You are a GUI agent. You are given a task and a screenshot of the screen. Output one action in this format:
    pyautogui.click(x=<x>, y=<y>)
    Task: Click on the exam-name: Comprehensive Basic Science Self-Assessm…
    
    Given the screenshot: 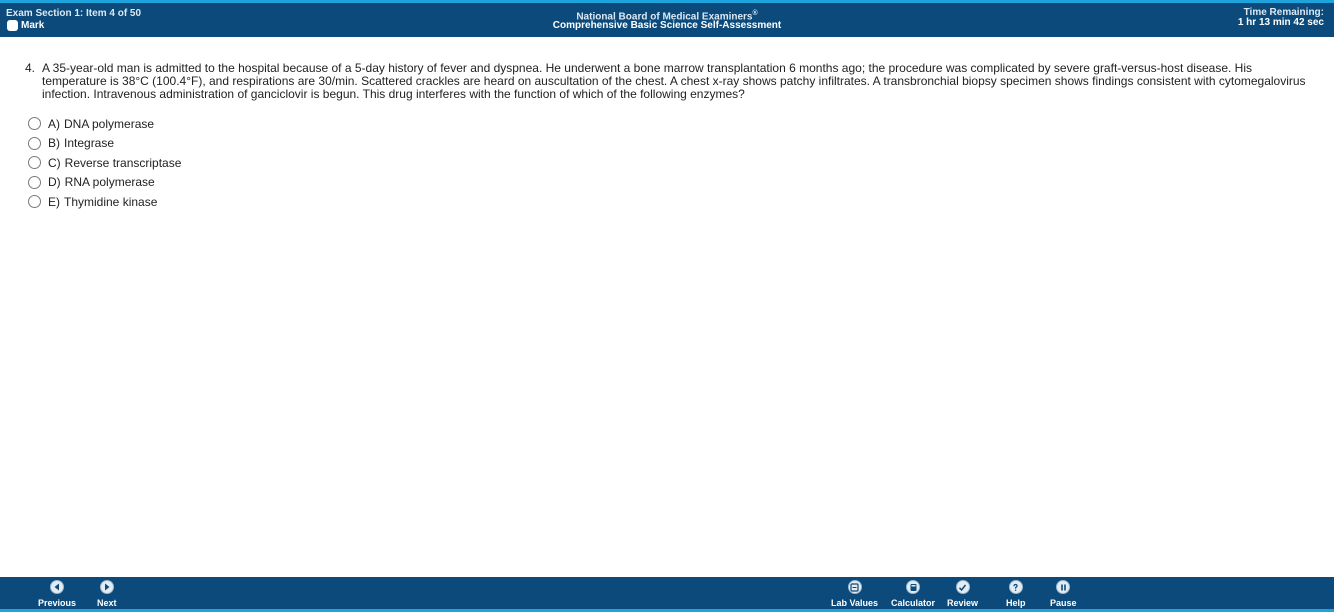 What is the action you would take?
    pyautogui.click(x=667, y=26)
    